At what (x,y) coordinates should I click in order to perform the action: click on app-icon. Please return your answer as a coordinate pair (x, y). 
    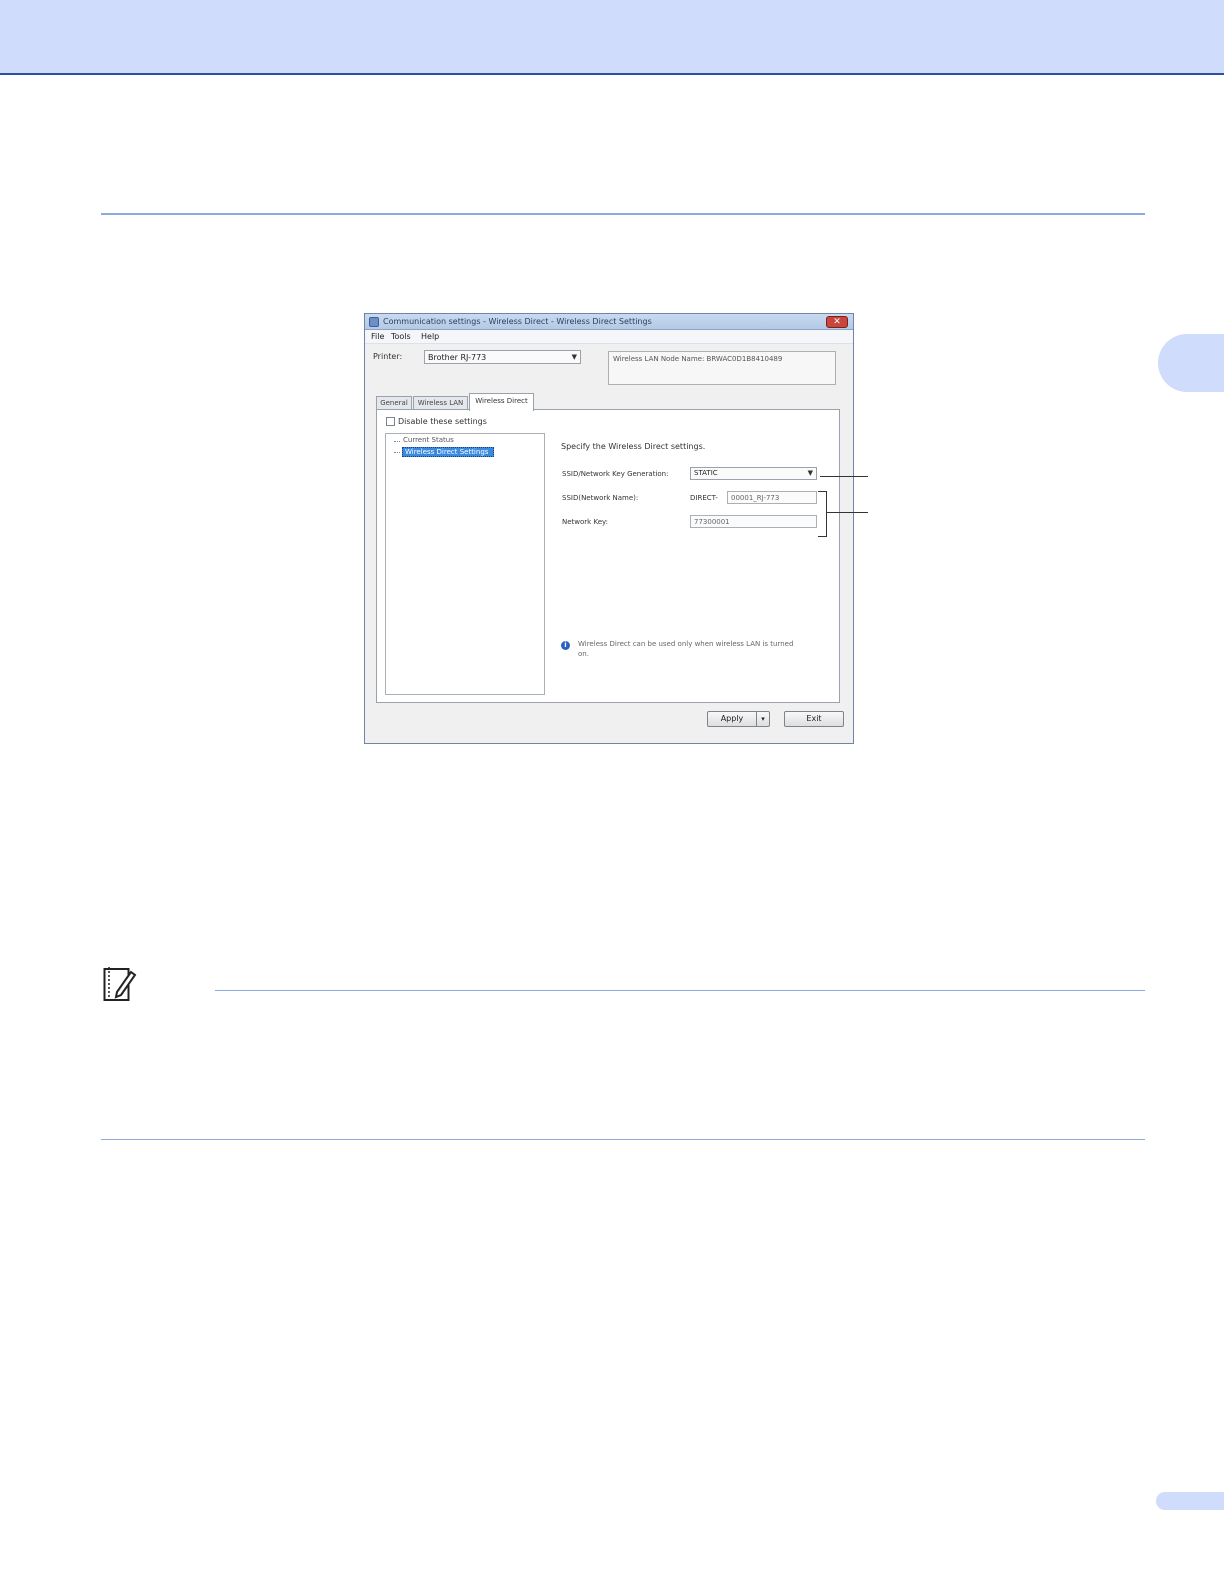
    Looking at the image, I should click on (374, 322).